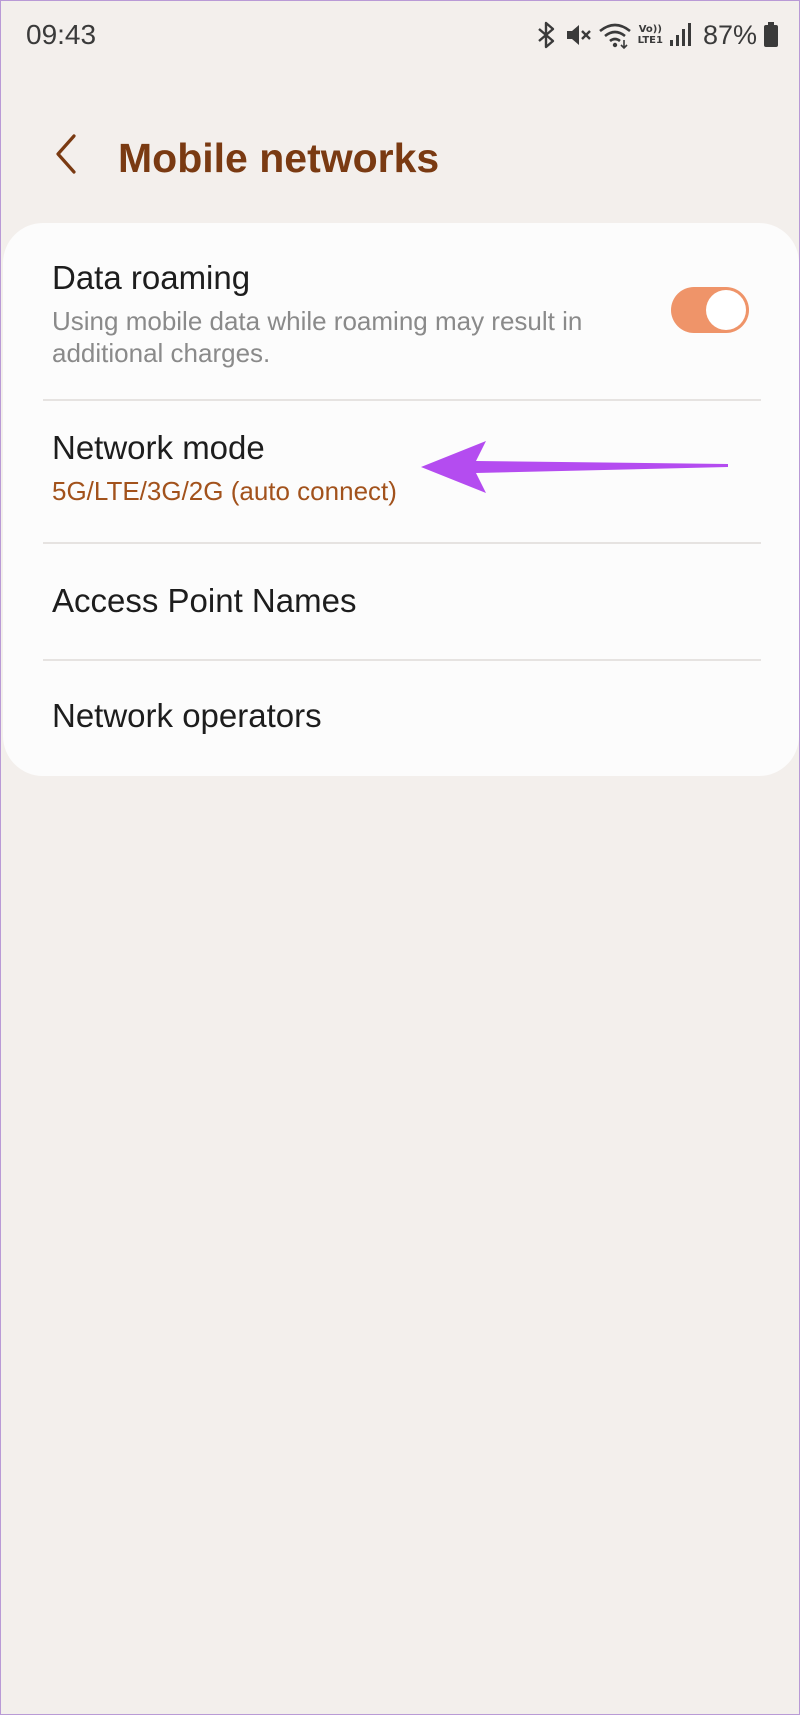 The width and height of the screenshot is (800, 1715). I want to click on bluetooth-icon, so click(547, 35).